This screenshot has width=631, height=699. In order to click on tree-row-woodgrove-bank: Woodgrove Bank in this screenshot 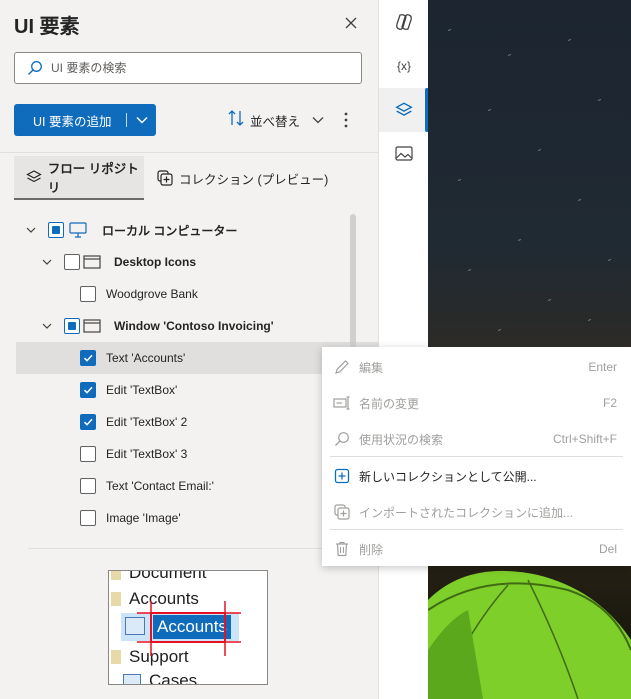, I will do `click(183, 294)`.